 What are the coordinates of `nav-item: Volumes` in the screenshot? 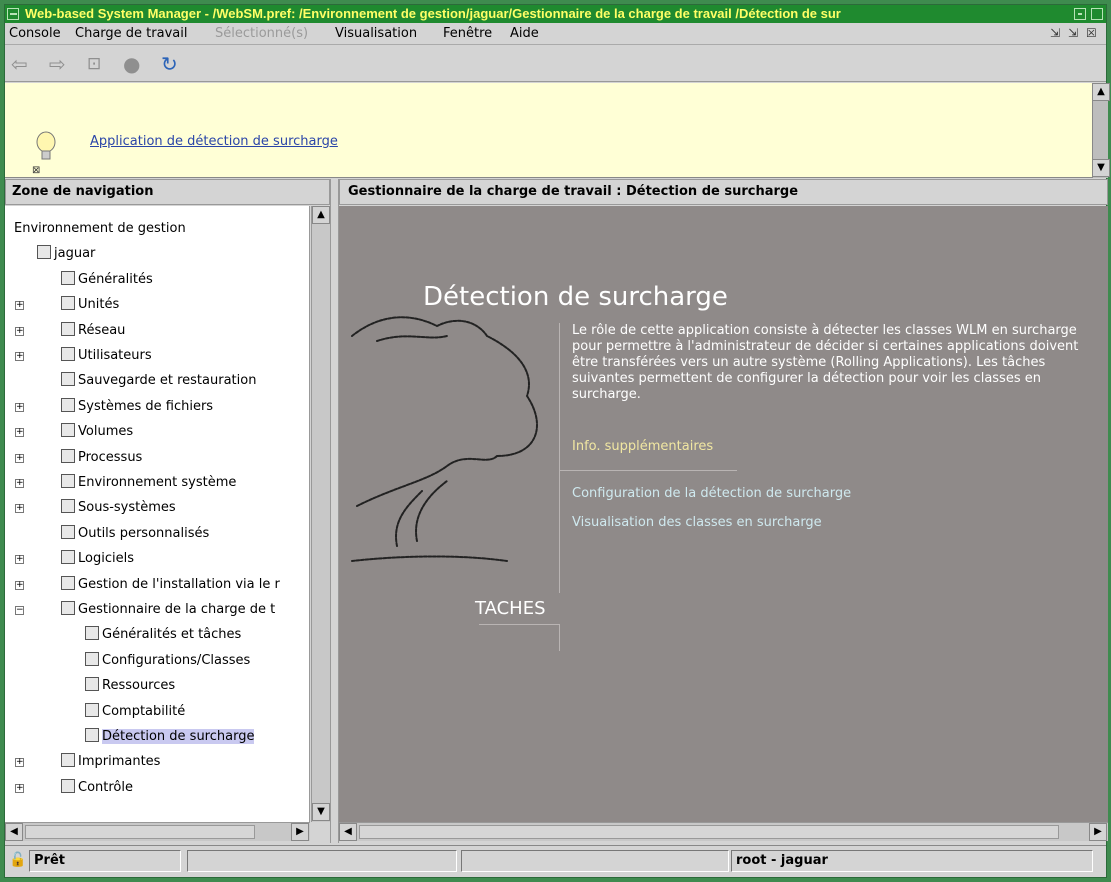 It's located at (97, 432).